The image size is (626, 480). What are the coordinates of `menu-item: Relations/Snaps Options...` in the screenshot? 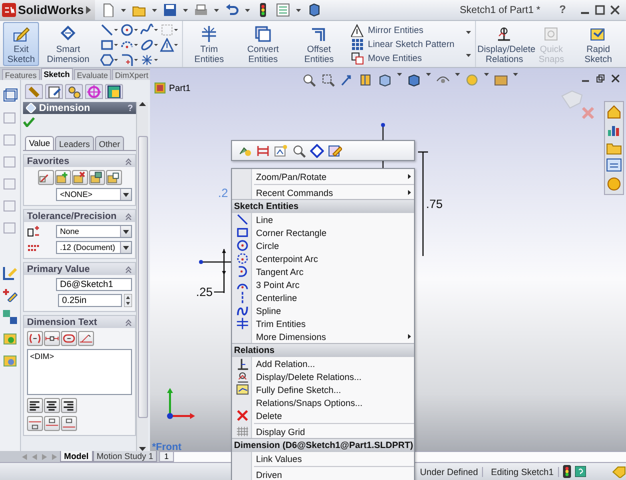 It's located at (323, 402).